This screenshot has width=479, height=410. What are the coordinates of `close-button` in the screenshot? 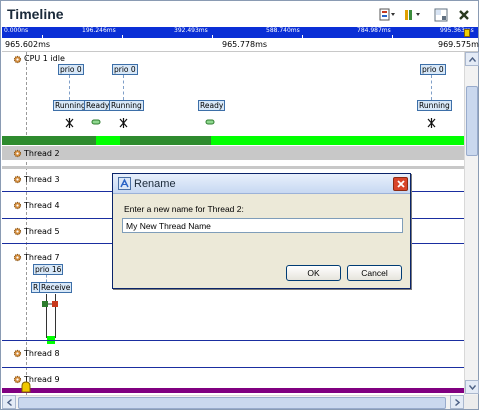 It's located at (464, 15).